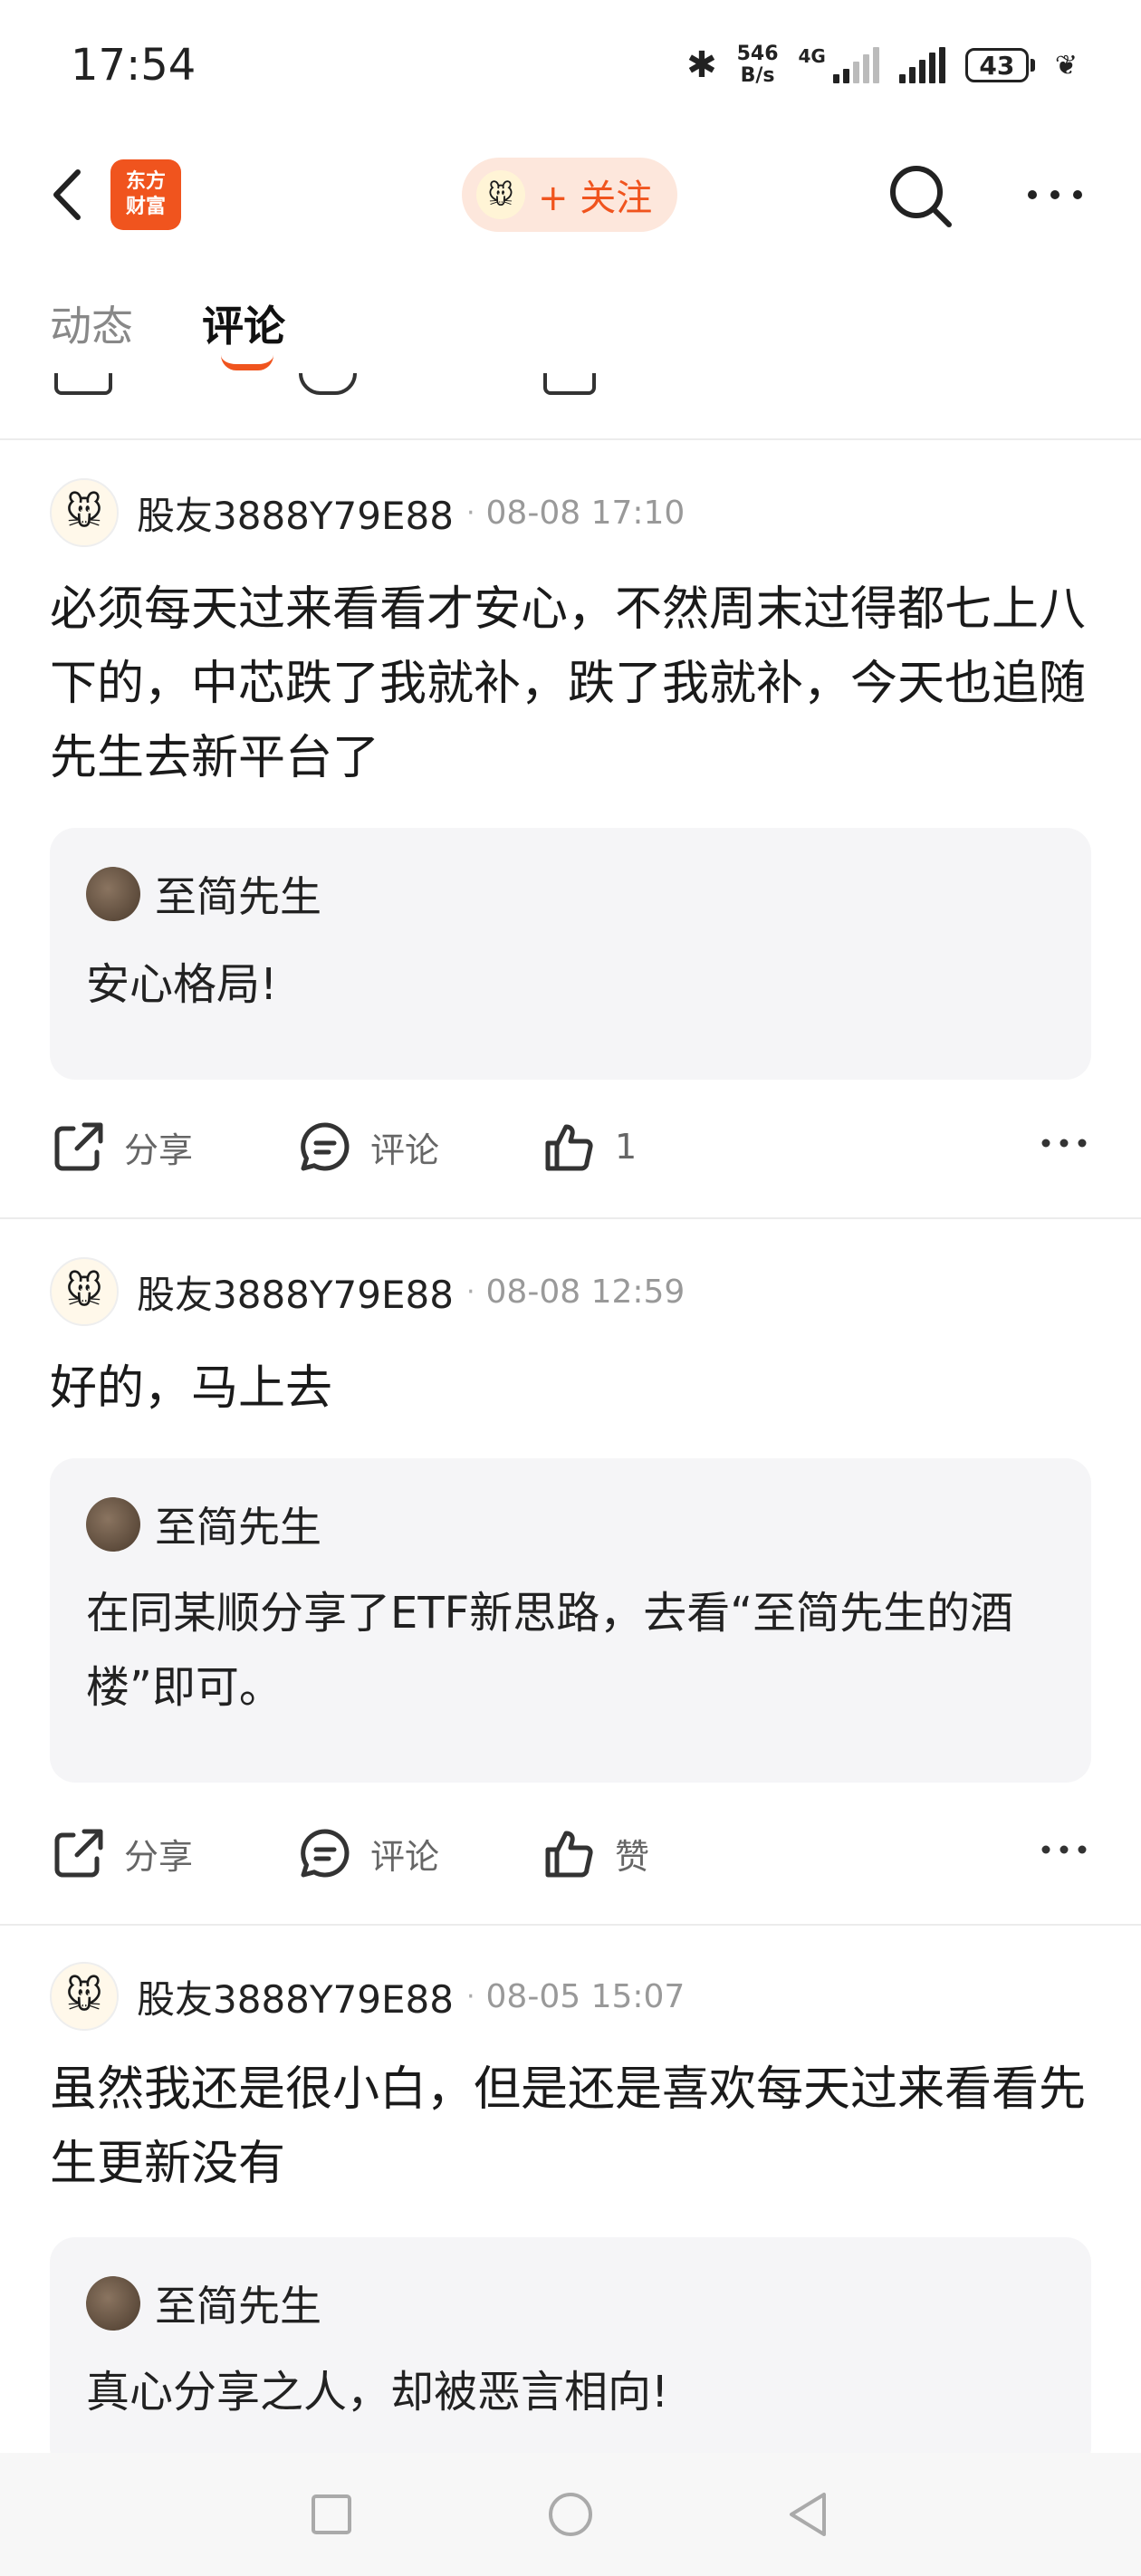 The height and width of the screenshot is (2576, 1141). What do you see at coordinates (1066, 65) in the screenshot?
I see `power-saving-icon: ❦` at bounding box center [1066, 65].